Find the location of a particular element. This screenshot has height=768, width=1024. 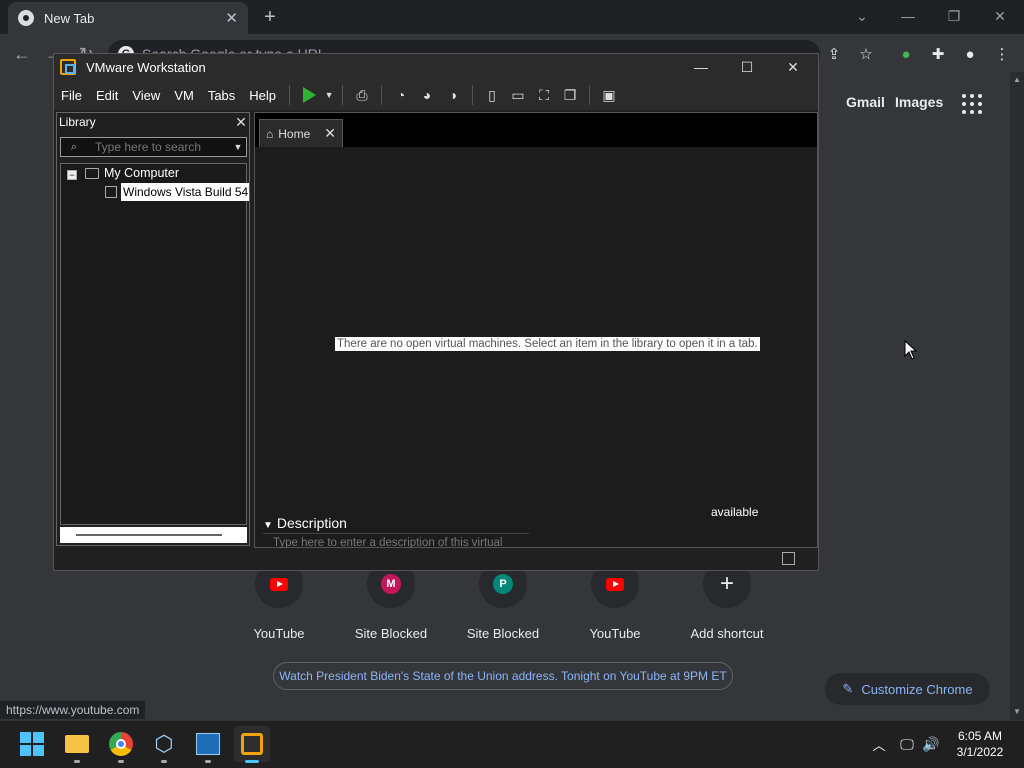

tray-clock: 6:05 AM 3/1/2022 is located at coordinates (980, 744).